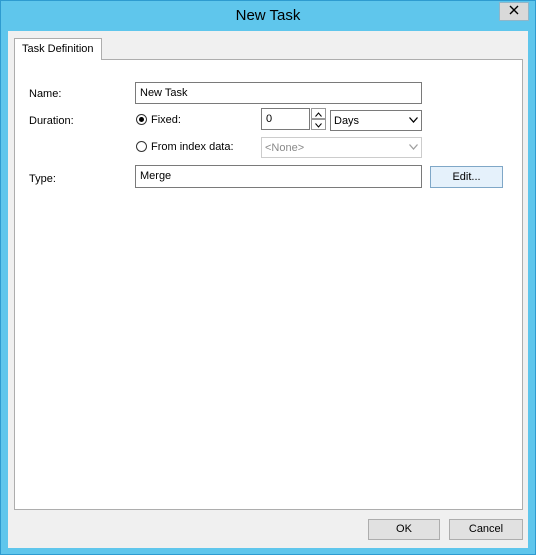 This screenshot has width=536, height=555. I want to click on index-data-value: <None>, so click(285, 148).